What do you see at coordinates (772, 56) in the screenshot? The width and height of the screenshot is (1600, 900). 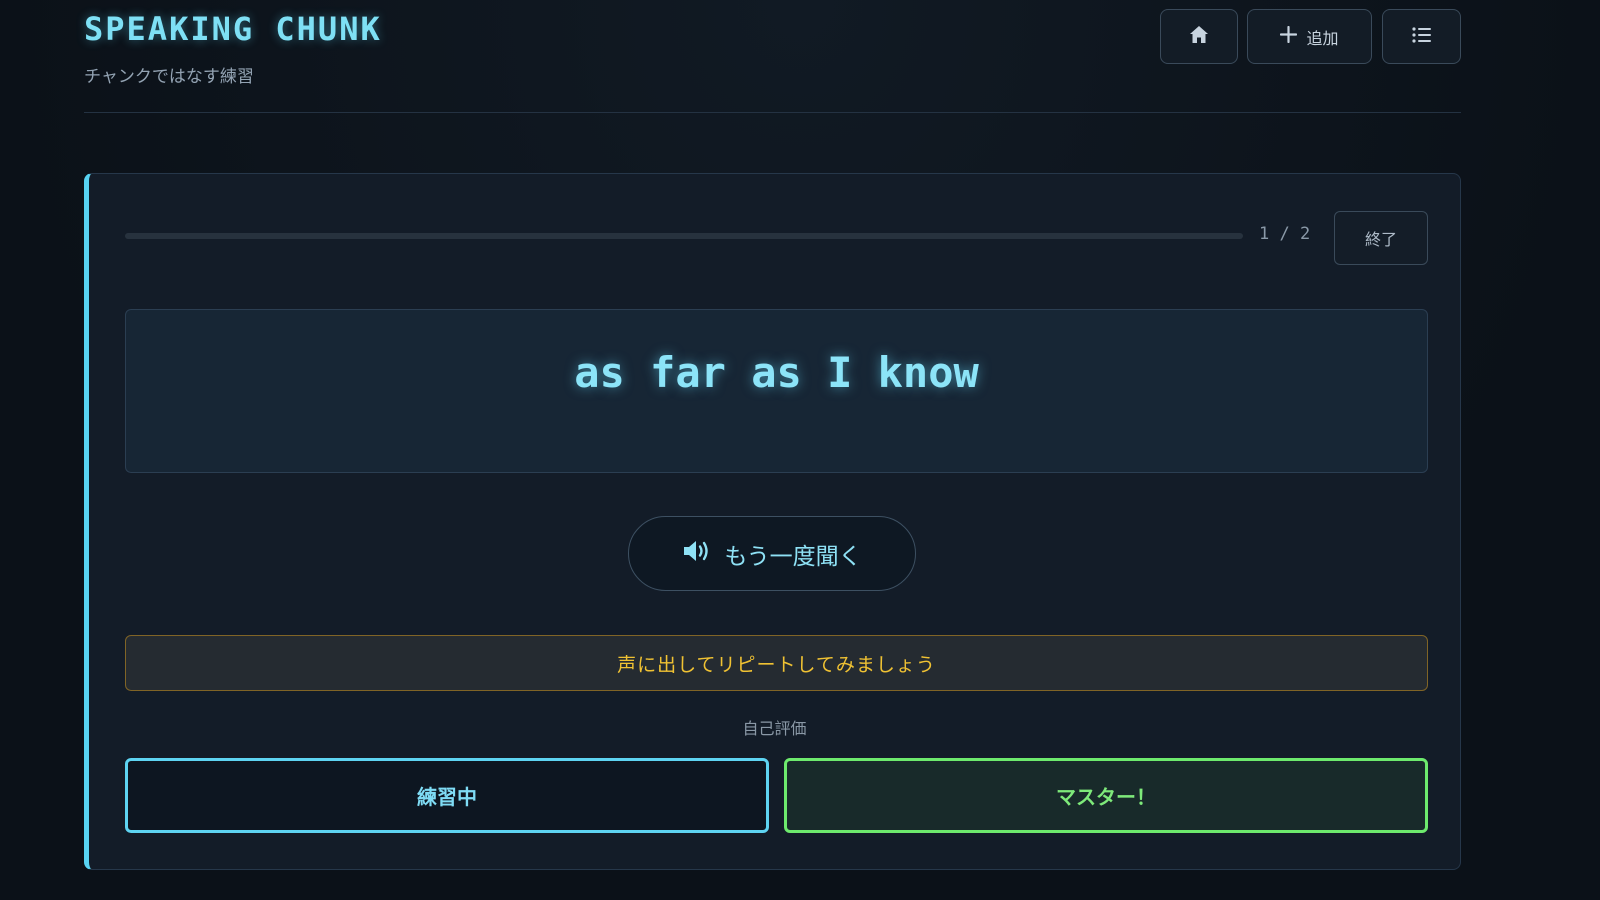 I see `app-header: SPEAKING CHUNK チャンクではなす練習 追加` at bounding box center [772, 56].